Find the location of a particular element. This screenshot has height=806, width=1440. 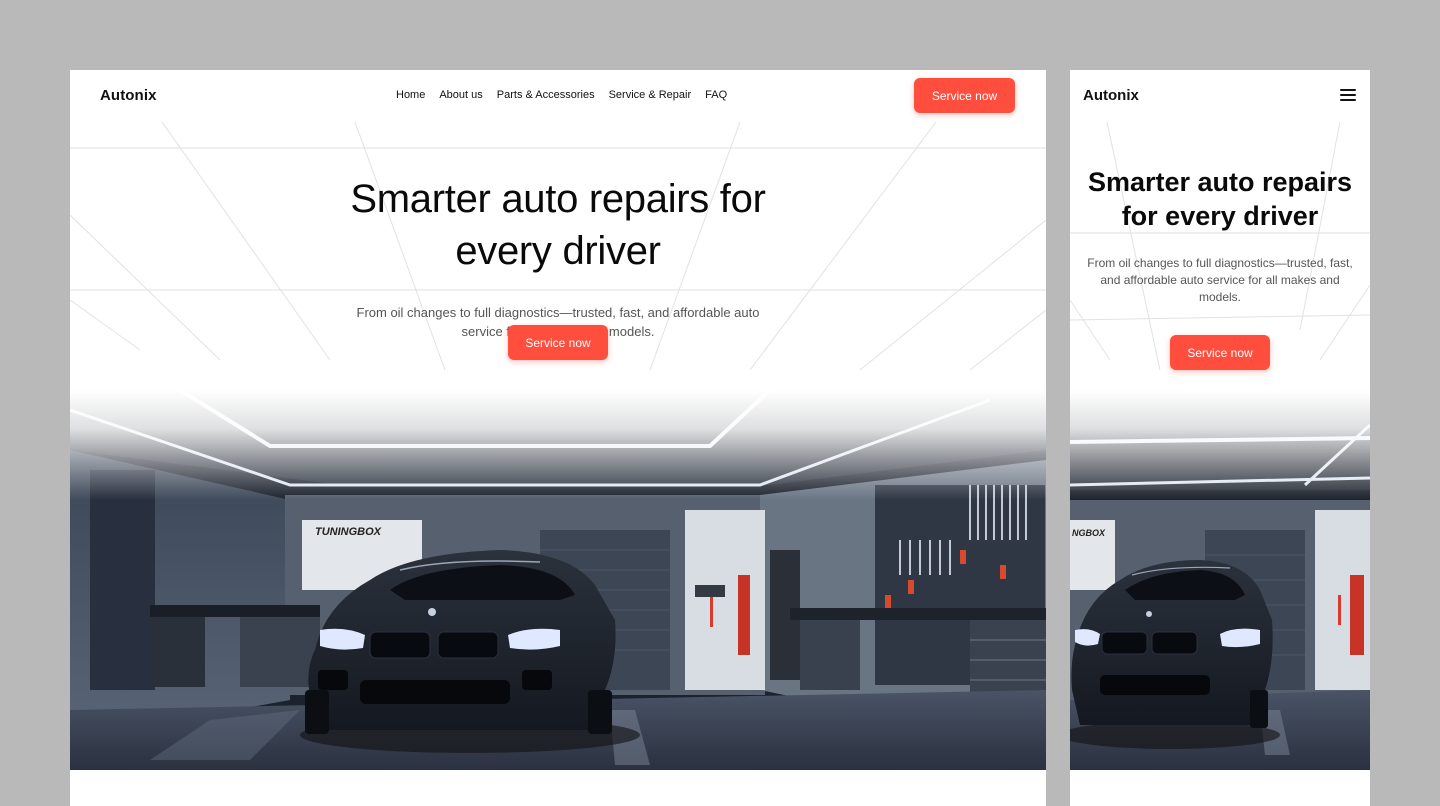

hero-service-now-button: Service now is located at coordinates (558, 342).